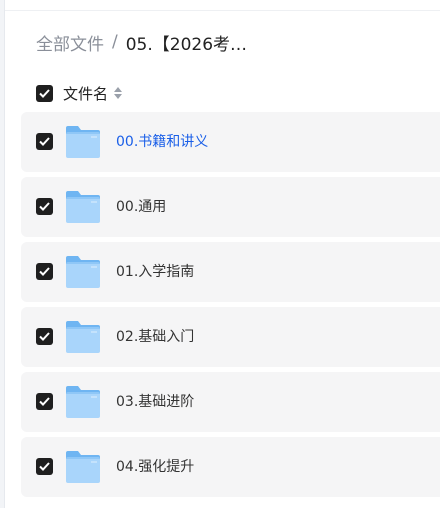 The height and width of the screenshot is (508, 440). What do you see at coordinates (230, 402) in the screenshot?
I see `file-row: 03.基础进阶` at bounding box center [230, 402].